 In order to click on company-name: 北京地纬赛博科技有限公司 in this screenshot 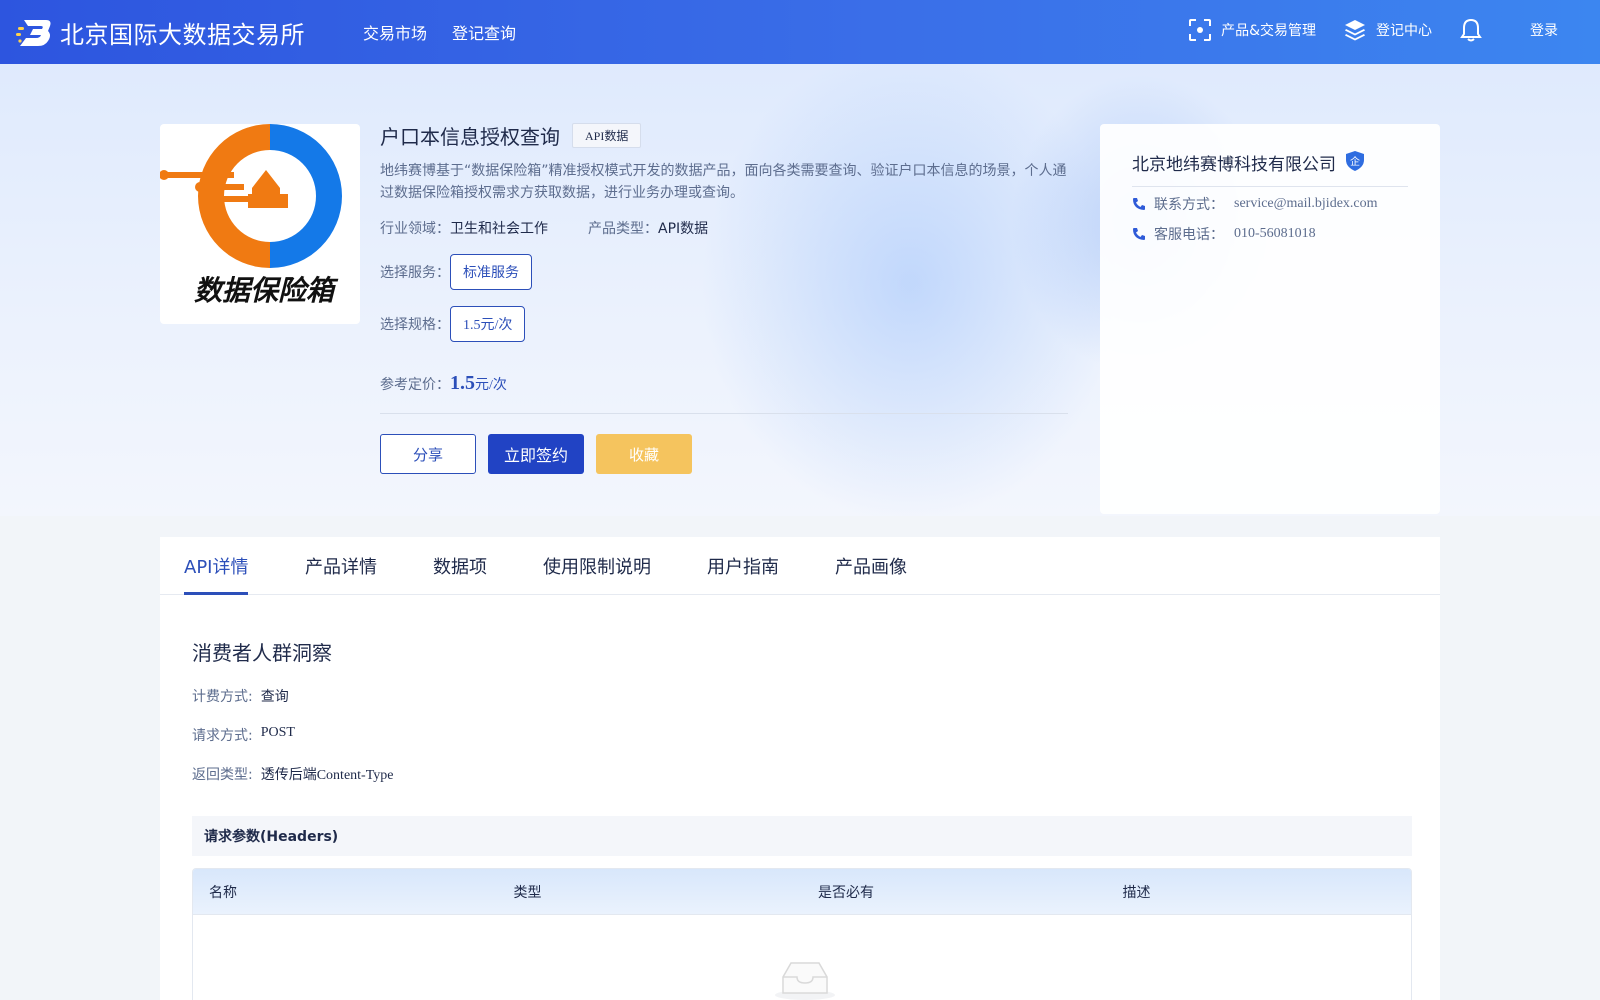, I will do `click(1234, 162)`.